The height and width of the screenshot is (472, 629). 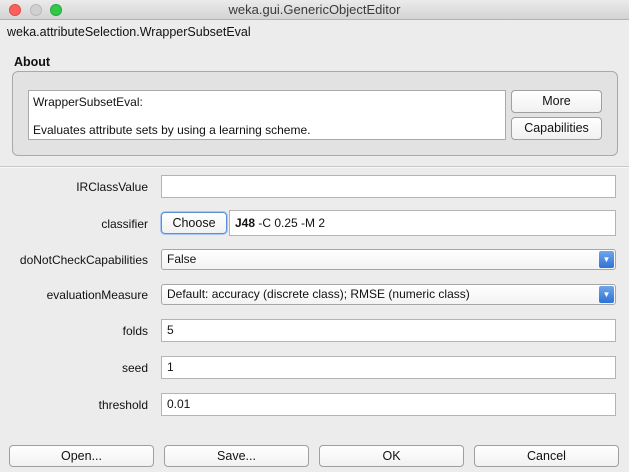 What do you see at coordinates (123, 405) in the screenshot?
I see `threshold-label: threshold` at bounding box center [123, 405].